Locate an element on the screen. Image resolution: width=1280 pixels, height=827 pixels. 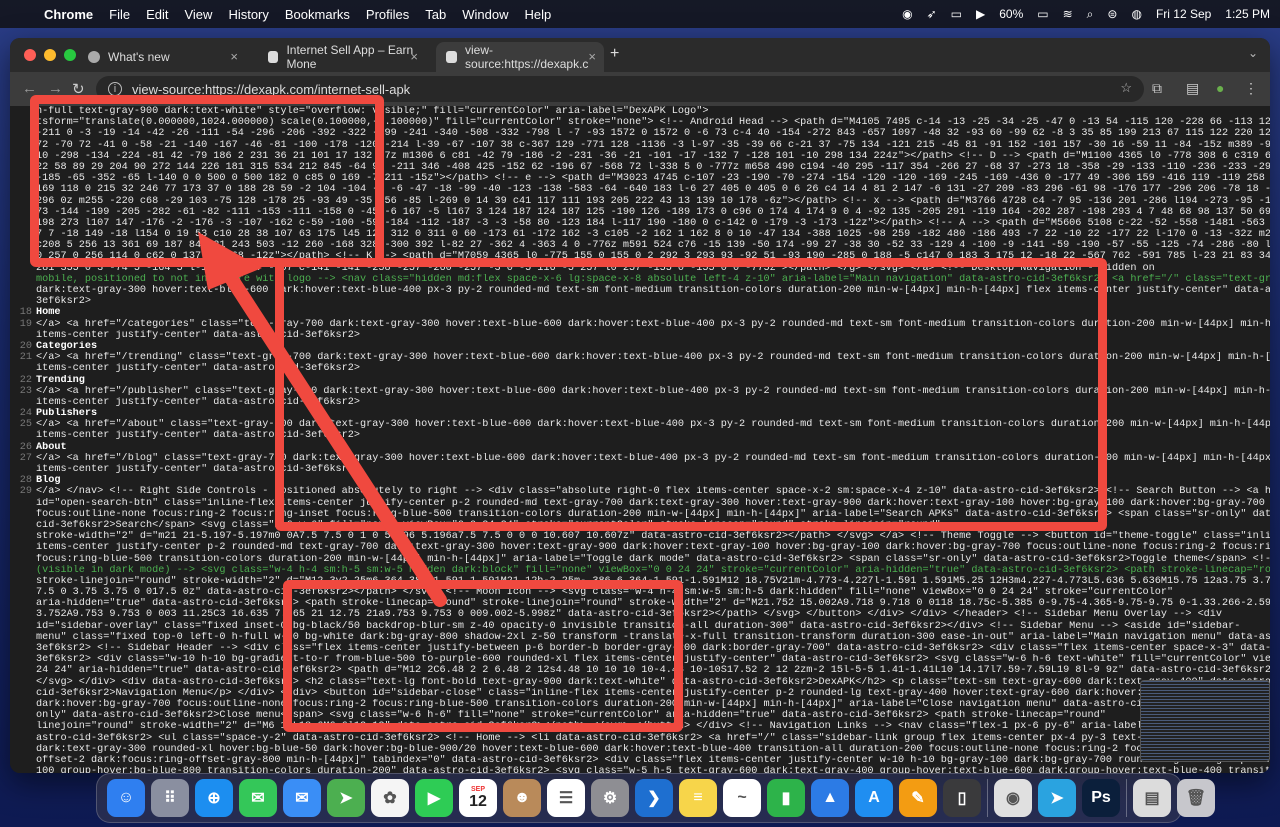
mail-app: ✉ is located at coordinates (302, 798).